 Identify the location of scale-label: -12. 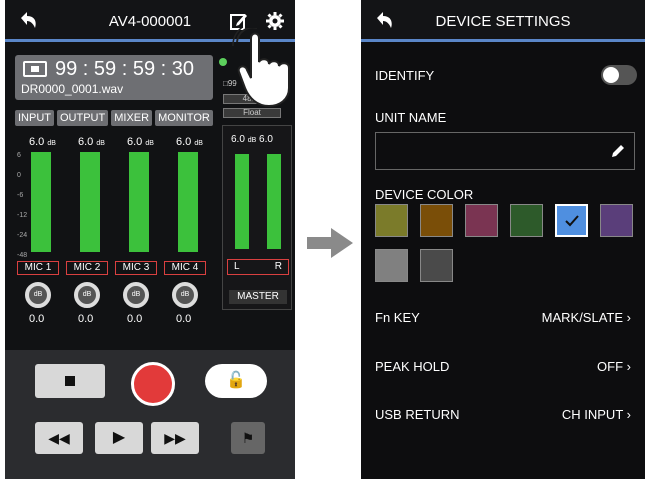
(22, 215).